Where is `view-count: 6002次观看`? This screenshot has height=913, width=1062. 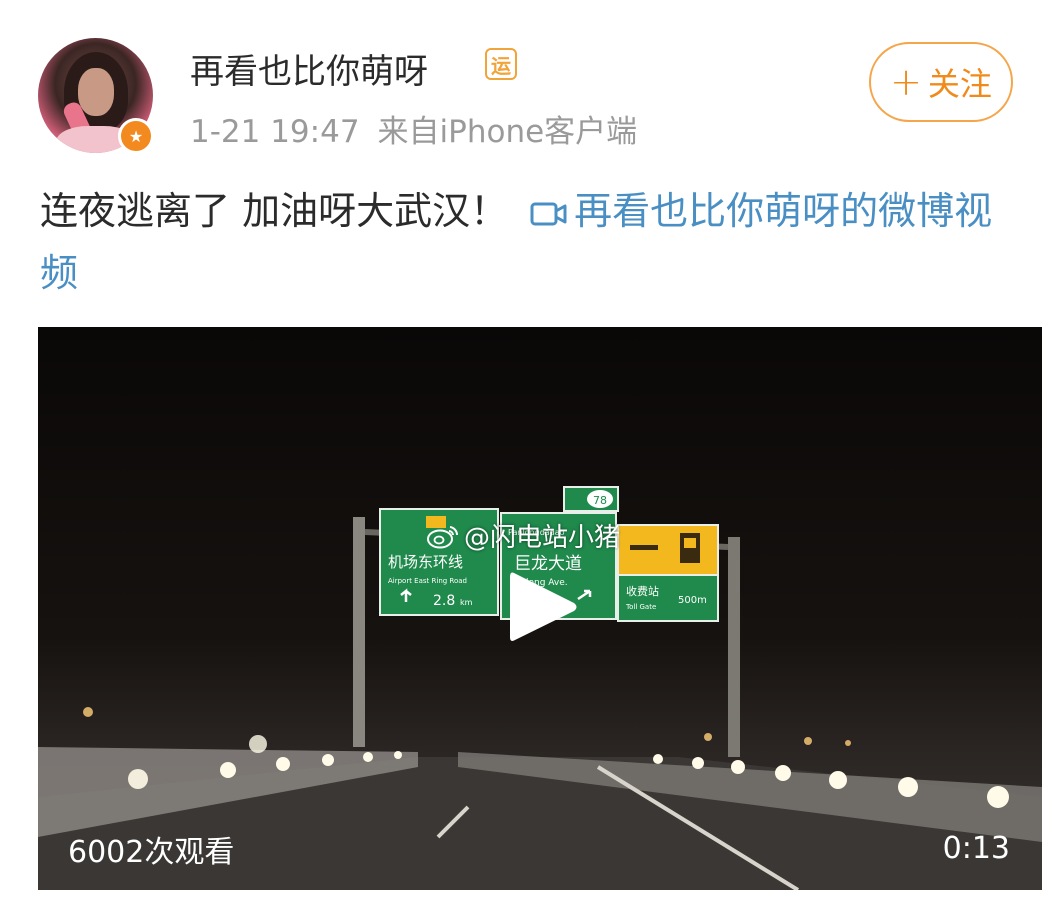
view-count: 6002次观看 is located at coordinates (151, 852).